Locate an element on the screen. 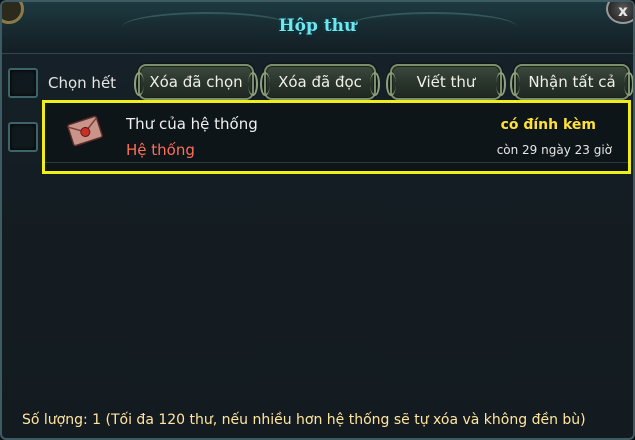  mail-expiry: còn 29 ngày 23 giờ is located at coordinates (554, 150).